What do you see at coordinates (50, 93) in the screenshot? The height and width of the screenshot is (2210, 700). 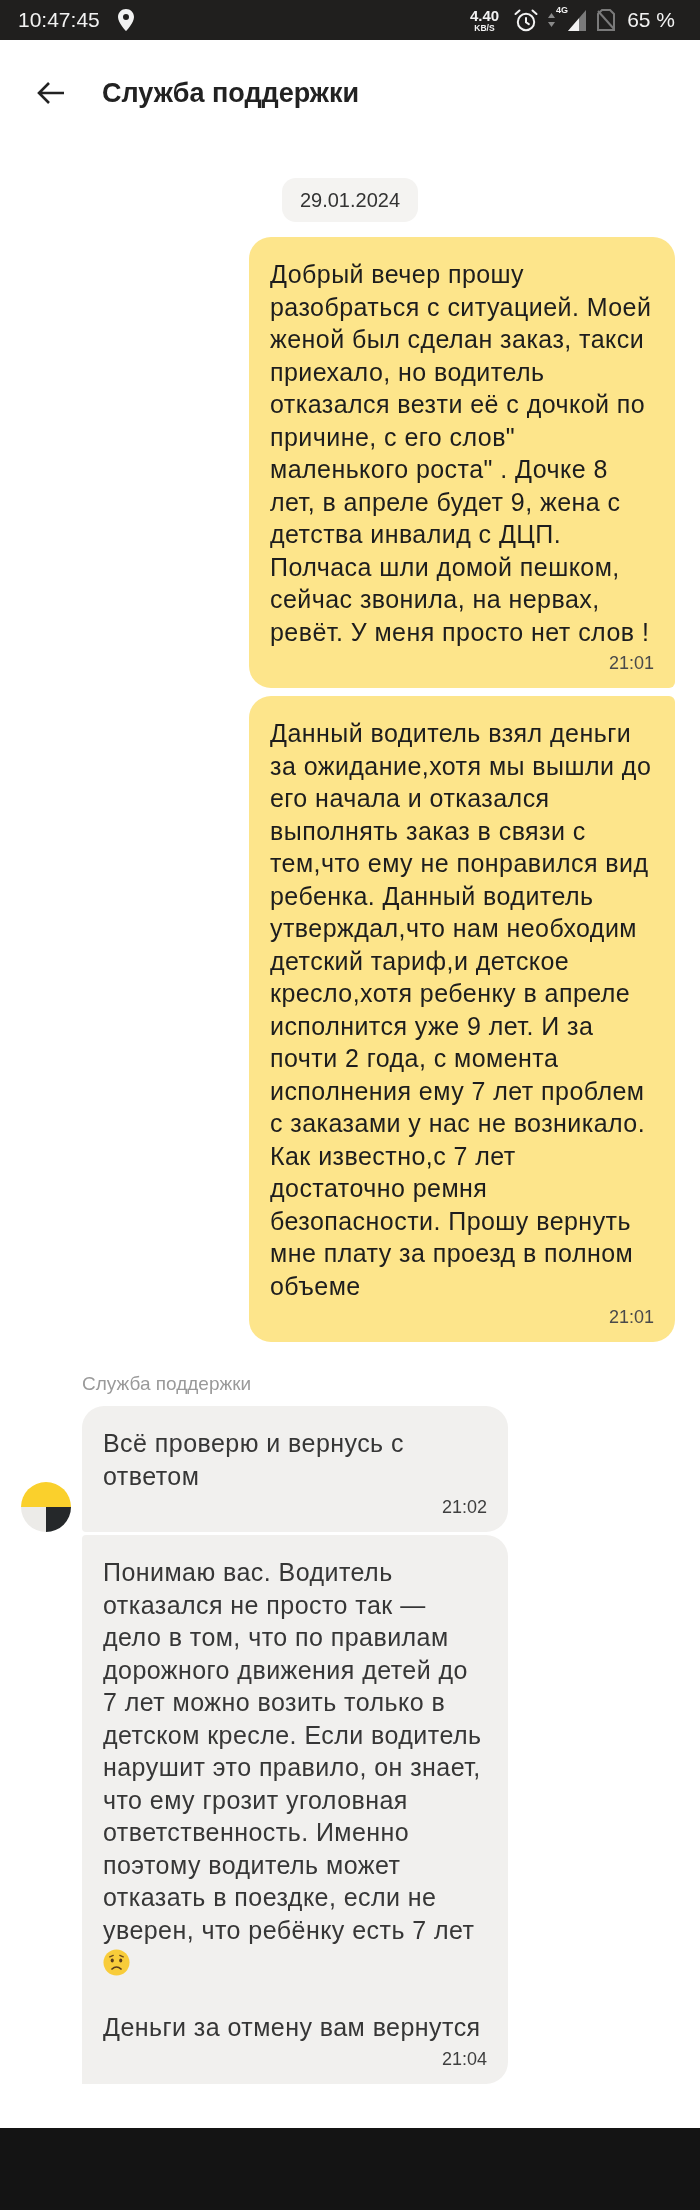 I see `back-arrow-icon` at bounding box center [50, 93].